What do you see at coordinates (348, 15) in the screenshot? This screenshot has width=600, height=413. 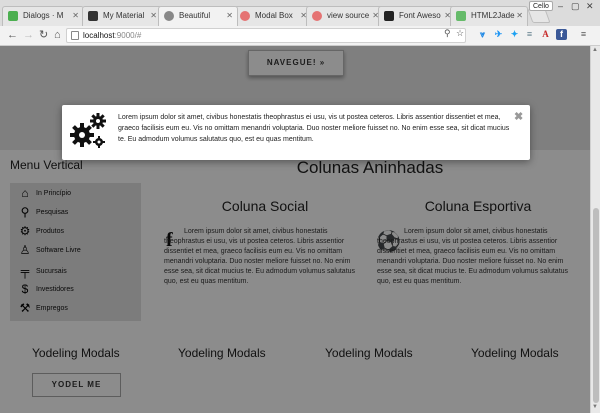 I see `tab-title: view source` at bounding box center [348, 15].